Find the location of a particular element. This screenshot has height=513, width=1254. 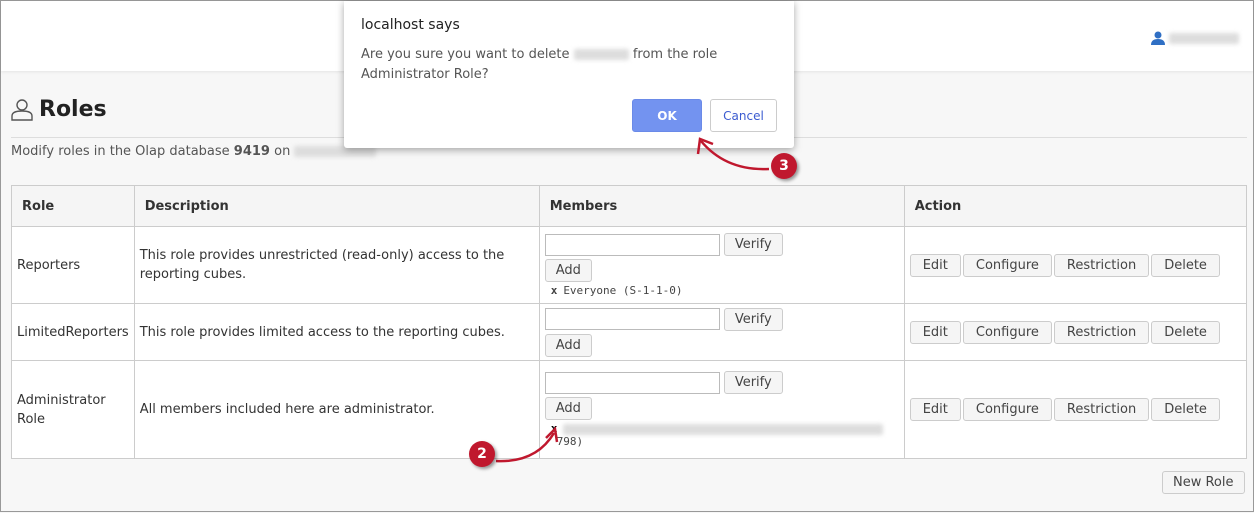

callout-badge-2: 2 is located at coordinates (482, 454).